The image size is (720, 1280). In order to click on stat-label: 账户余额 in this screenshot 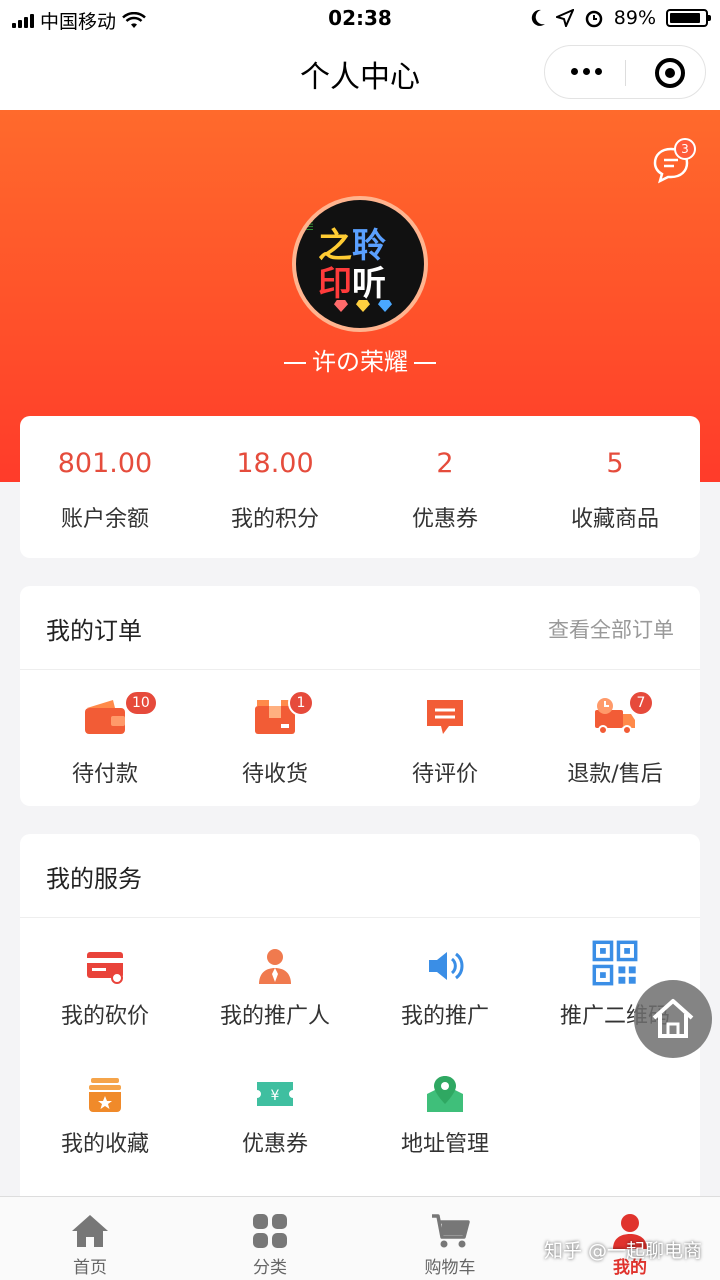, I will do `click(104, 519)`.